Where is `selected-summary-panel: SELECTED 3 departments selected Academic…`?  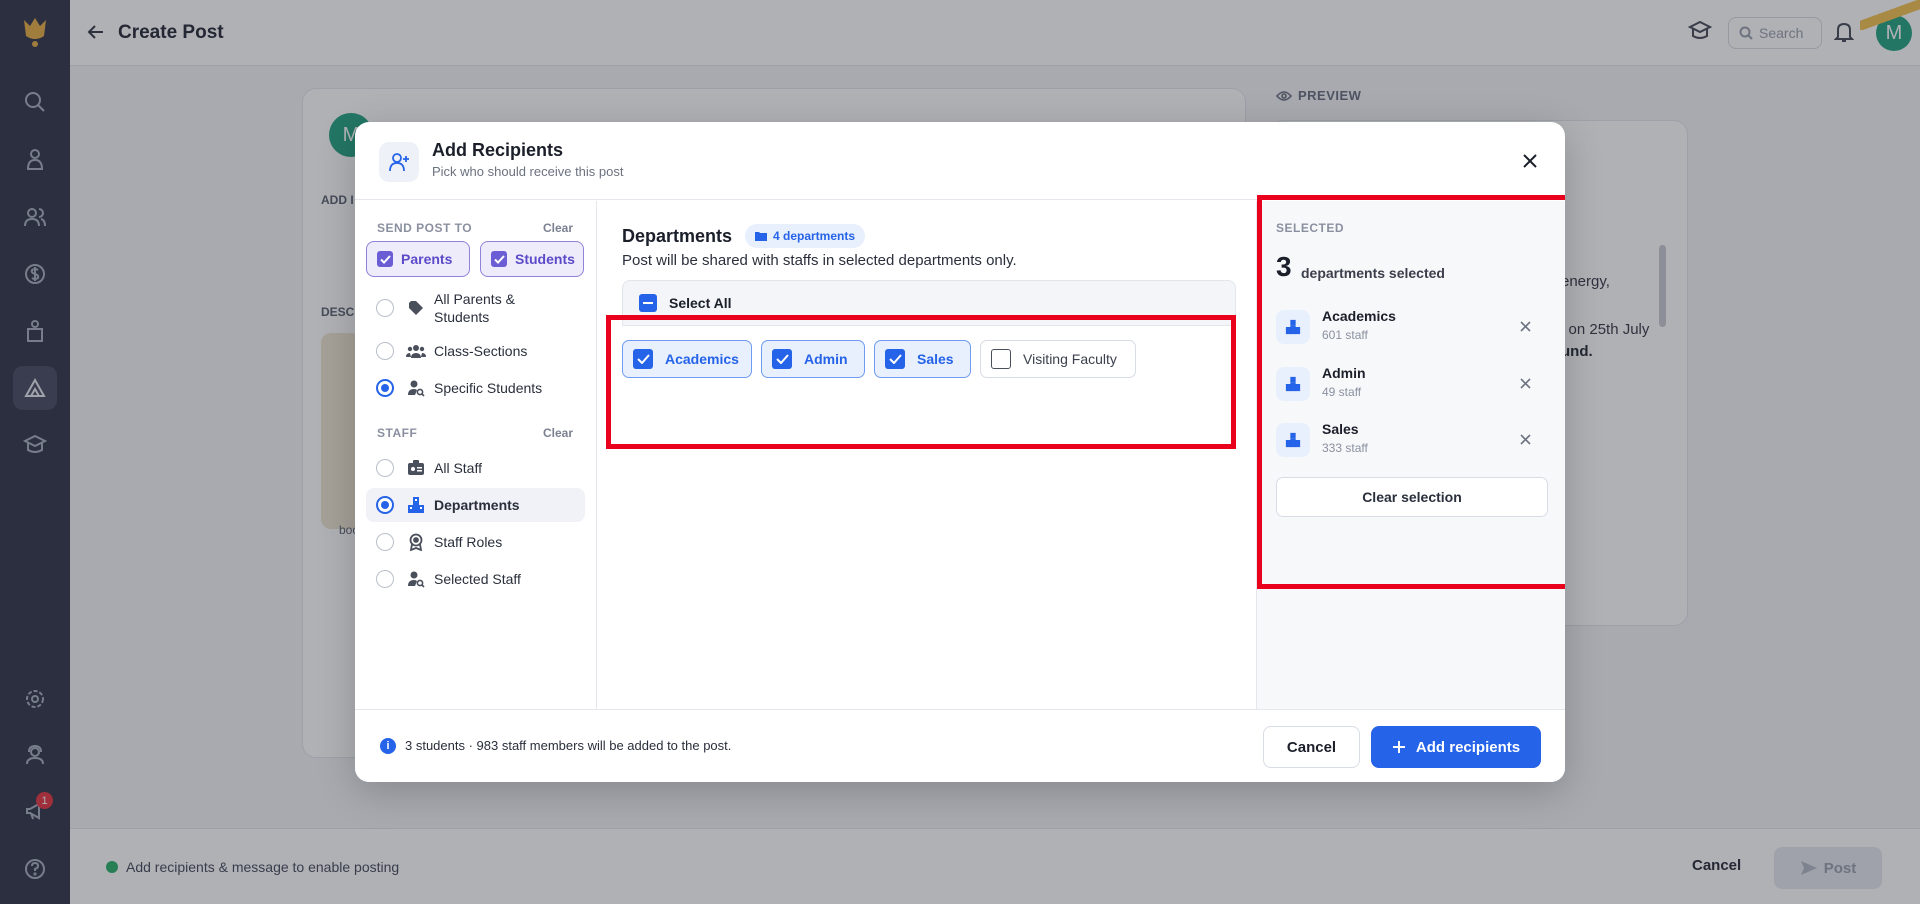
selected-summary-panel: SELECTED 3 departments selected Academic… is located at coordinates (1410, 452).